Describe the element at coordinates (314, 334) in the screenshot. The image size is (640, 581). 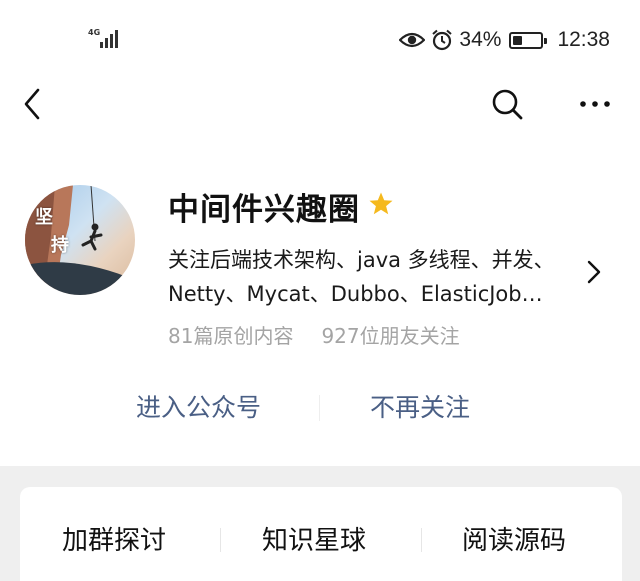
I see `account-stats: 81篇原创内容 927位朋友关注` at that location.